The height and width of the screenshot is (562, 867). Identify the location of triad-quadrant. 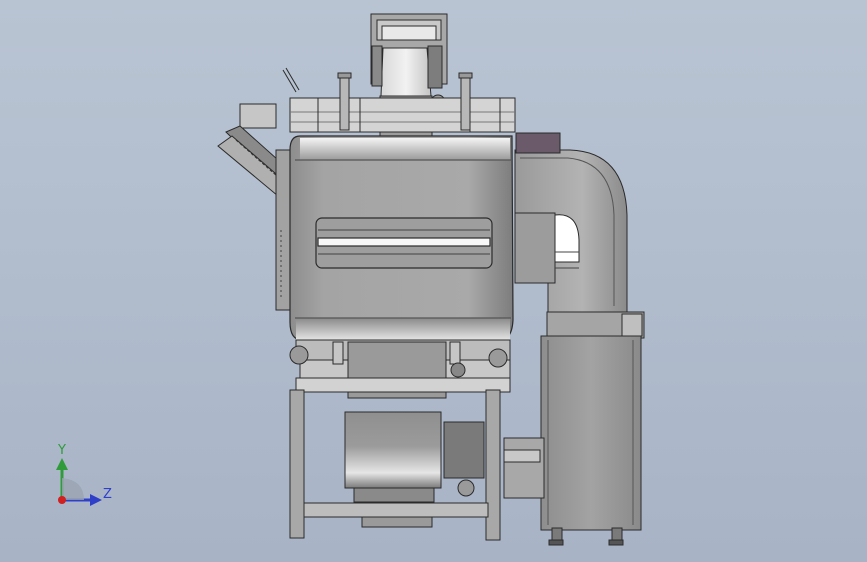
(73, 489).